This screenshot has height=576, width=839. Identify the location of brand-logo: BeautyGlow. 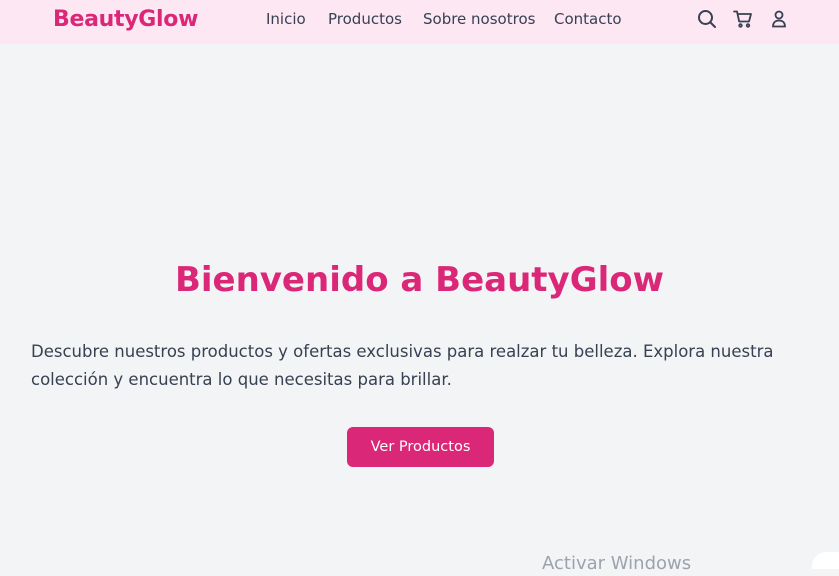
(125, 20).